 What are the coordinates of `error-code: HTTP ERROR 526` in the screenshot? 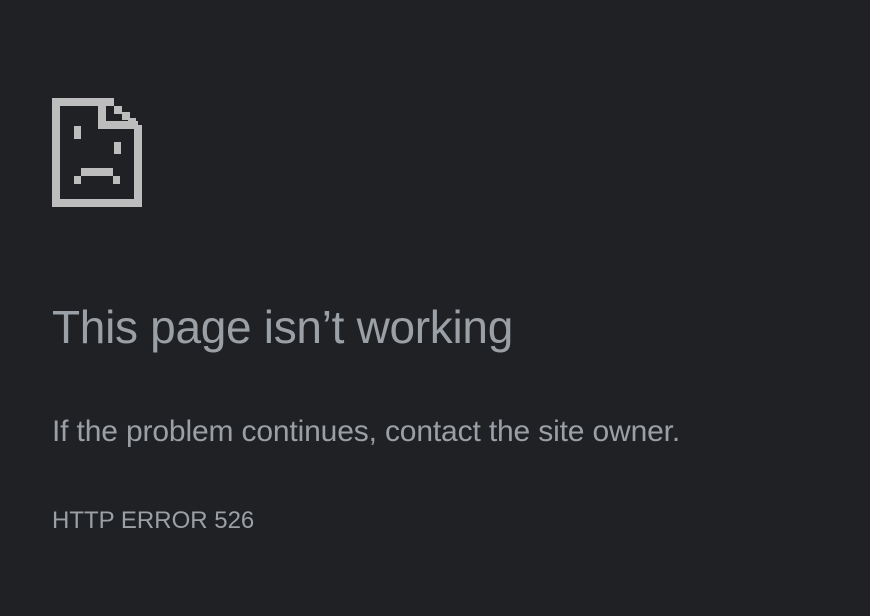 It's located at (153, 520).